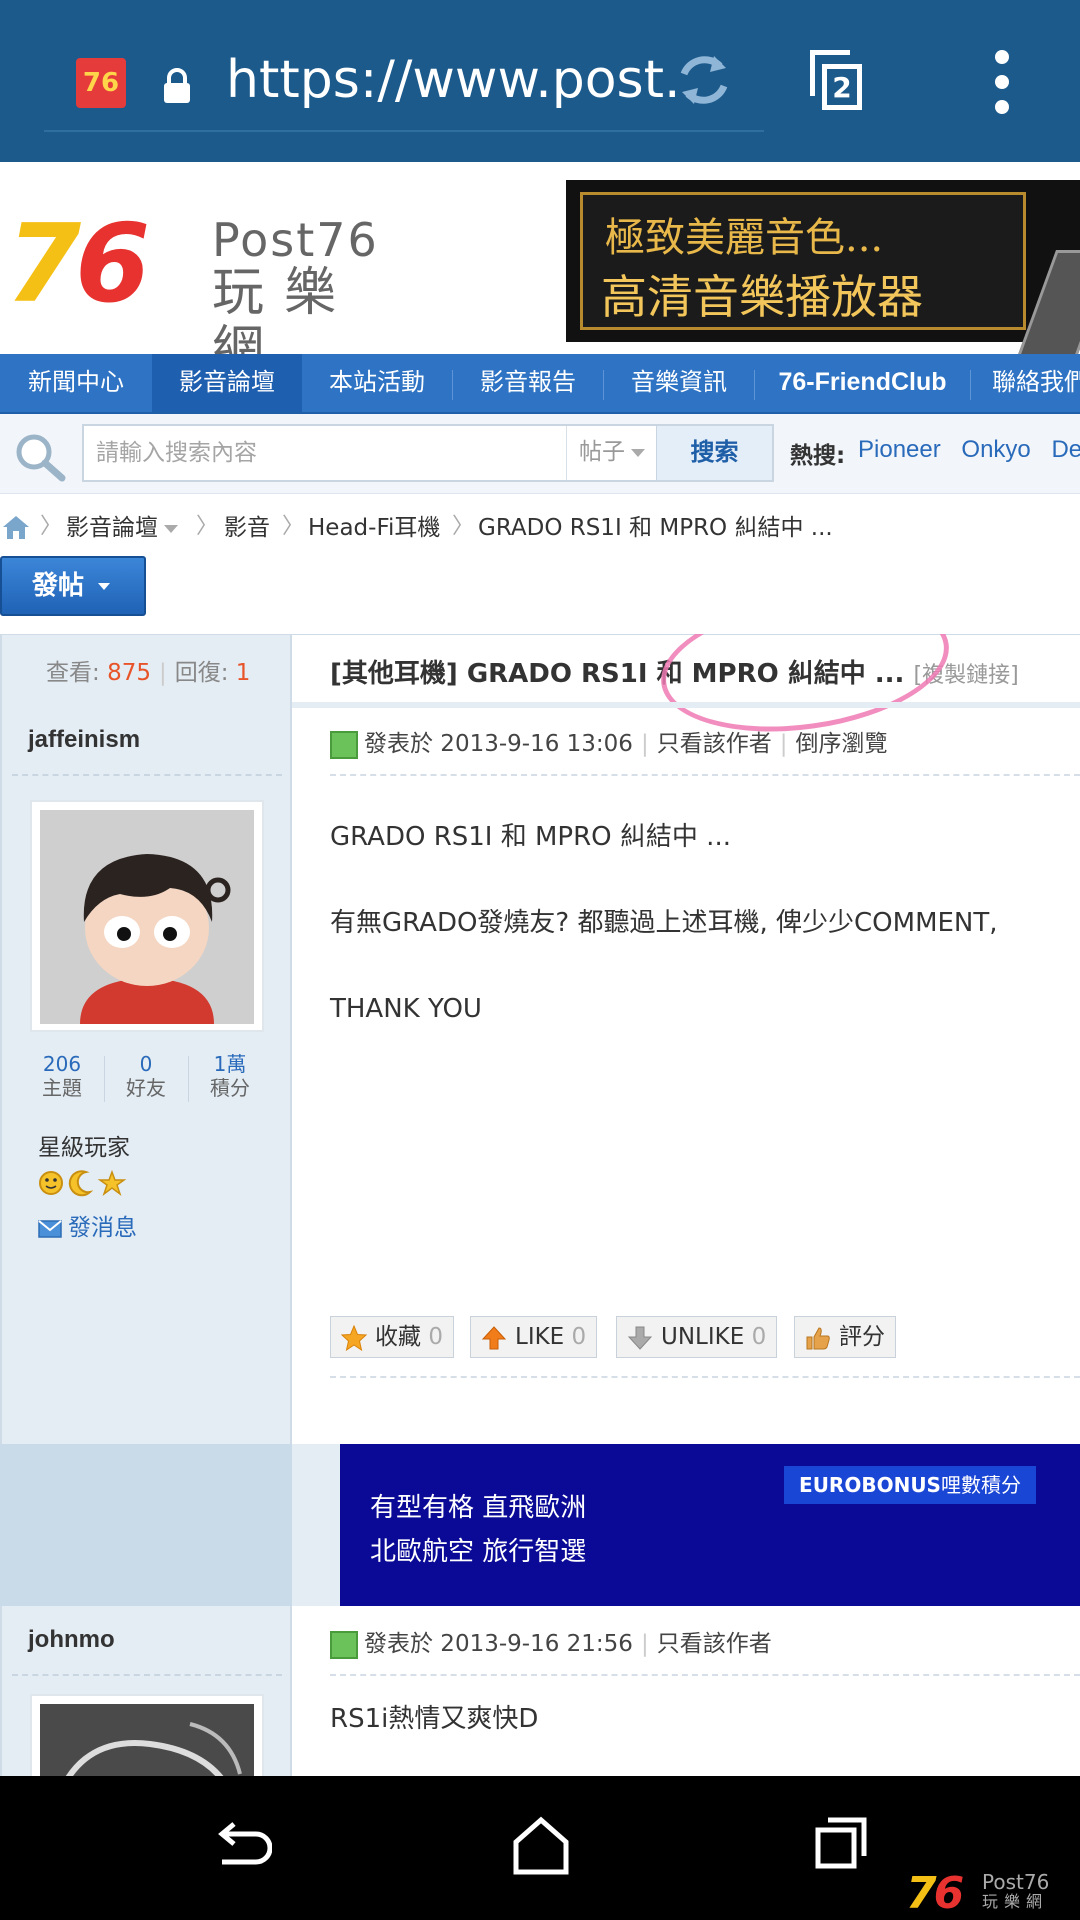  I want to click on banner-frame: 極致美麗音色... 高清音樂播放器, so click(803, 261).